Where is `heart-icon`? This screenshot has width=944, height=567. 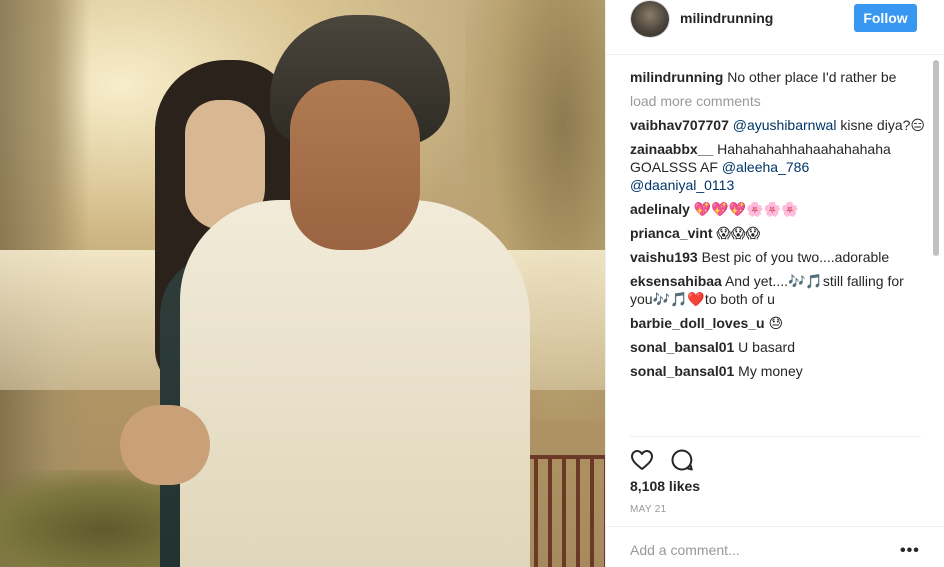
heart-icon is located at coordinates (642, 460).